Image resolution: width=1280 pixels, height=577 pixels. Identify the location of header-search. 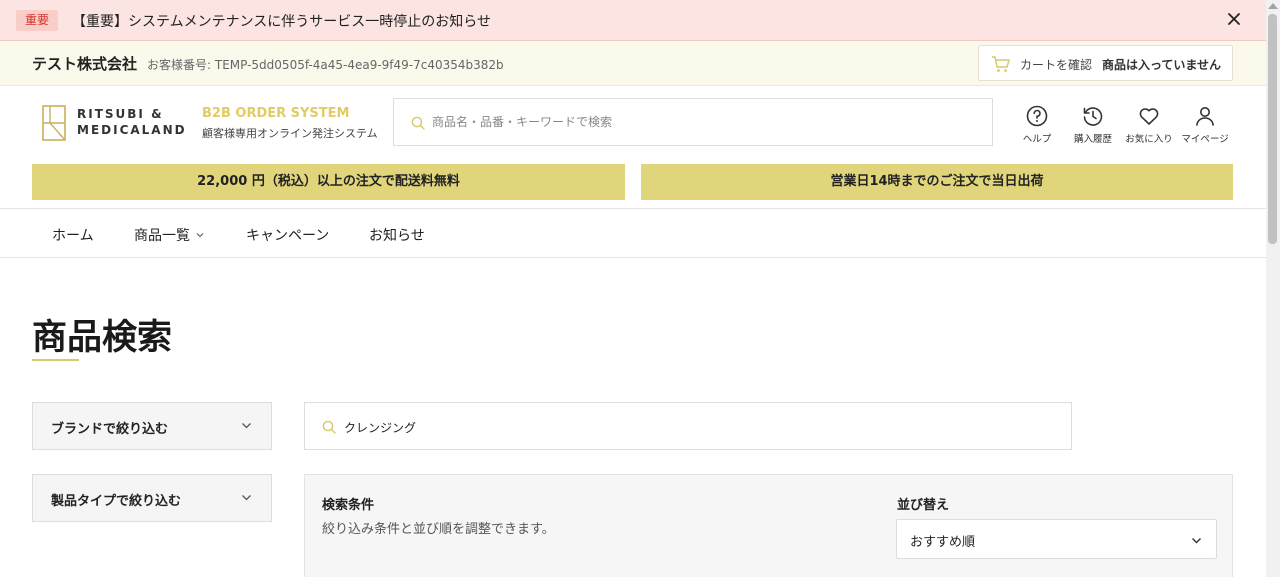
(693, 122).